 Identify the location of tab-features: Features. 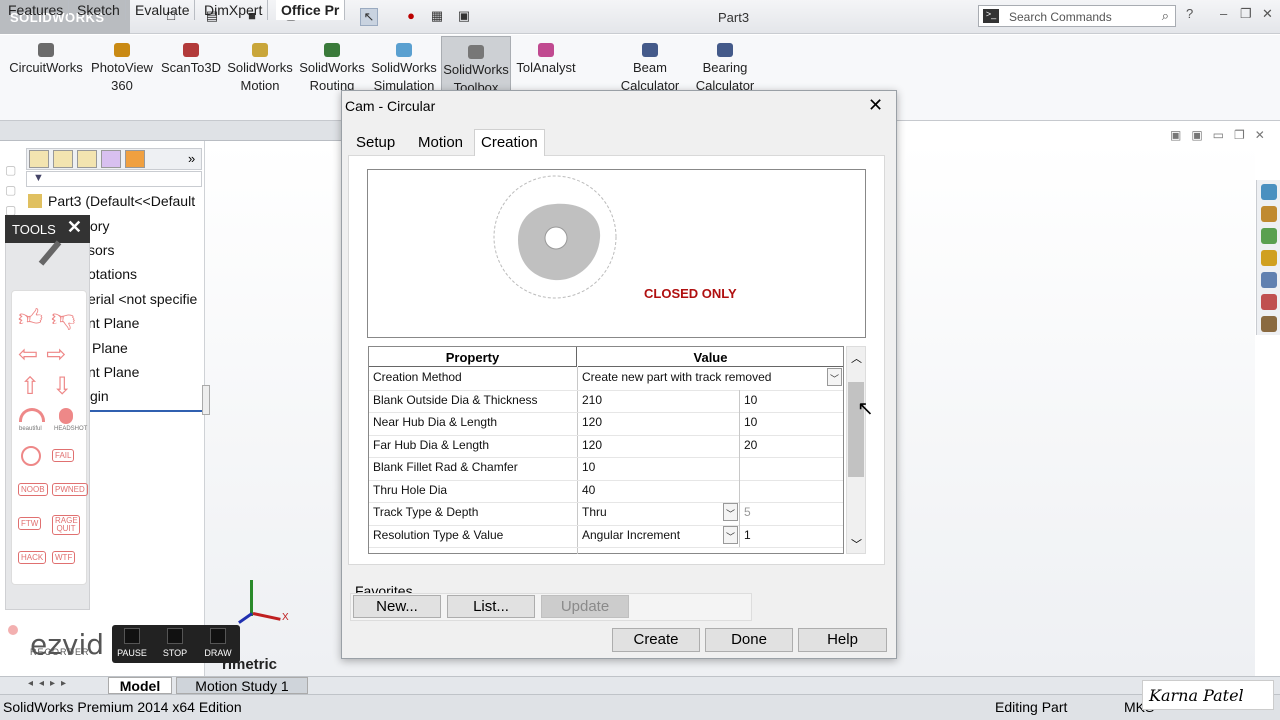
(36, 10).